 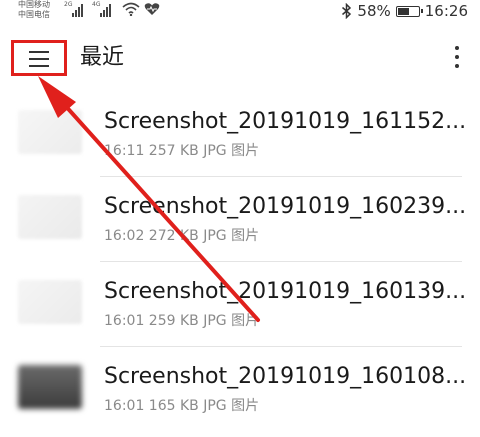 What do you see at coordinates (457, 59) in the screenshot?
I see `more-options-button` at bounding box center [457, 59].